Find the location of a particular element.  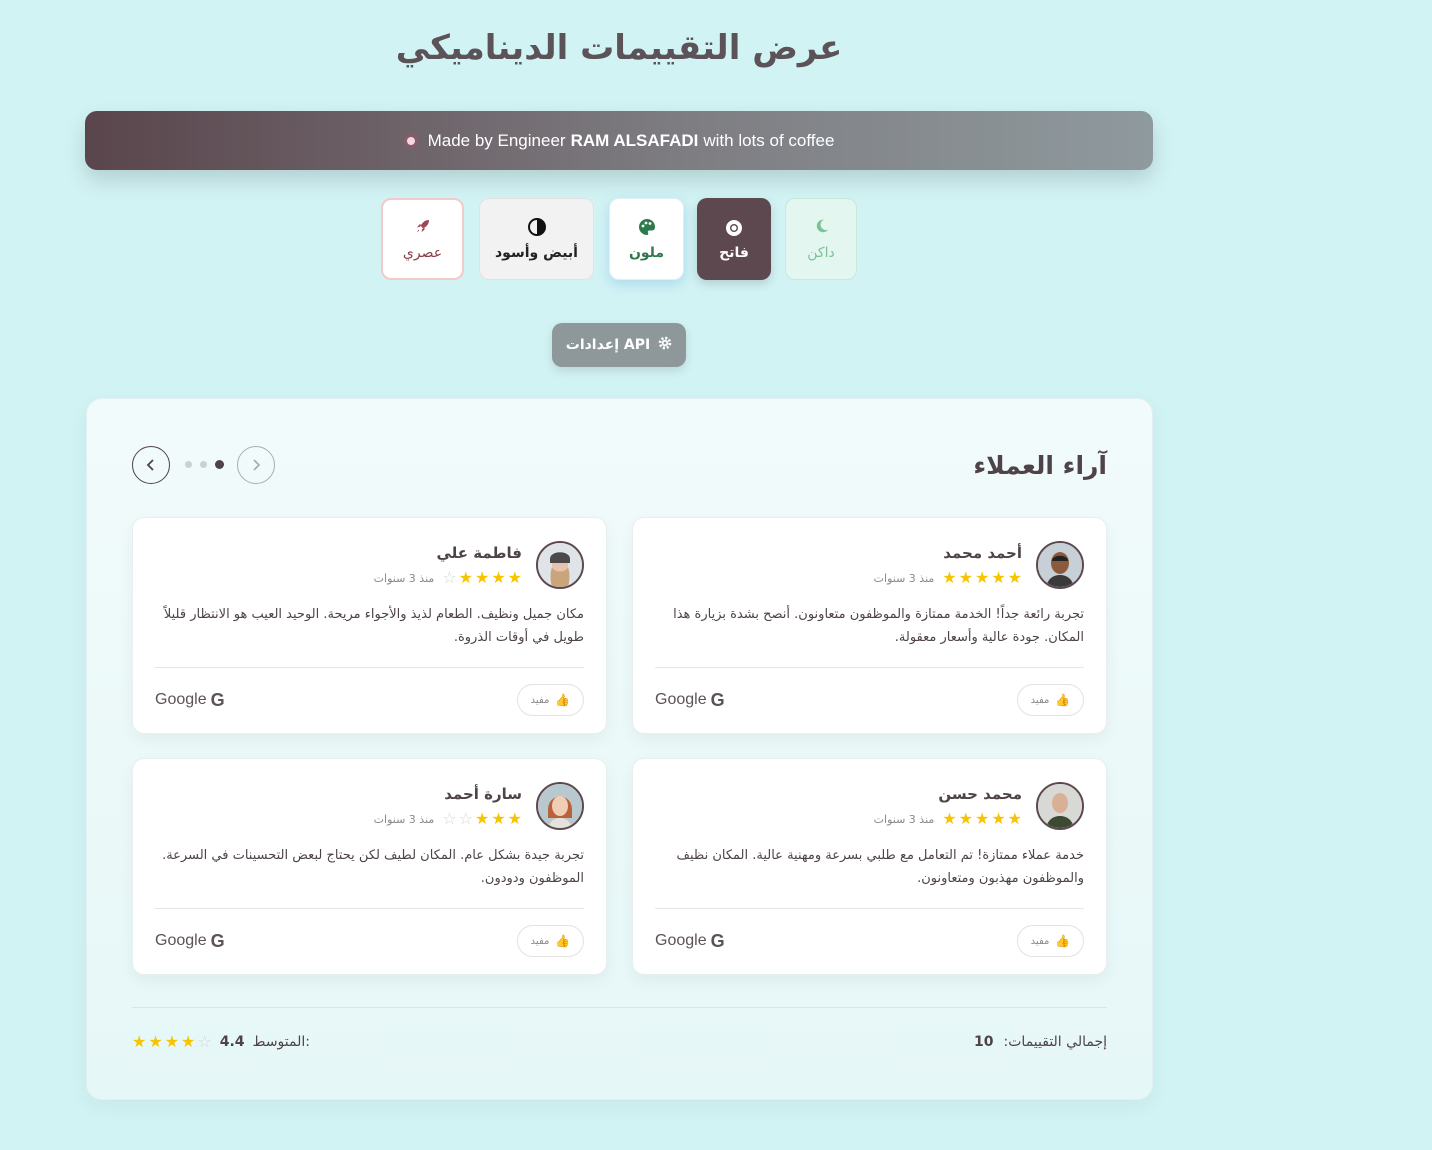

reviewer-name: محمد حسن is located at coordinates (980, 794).